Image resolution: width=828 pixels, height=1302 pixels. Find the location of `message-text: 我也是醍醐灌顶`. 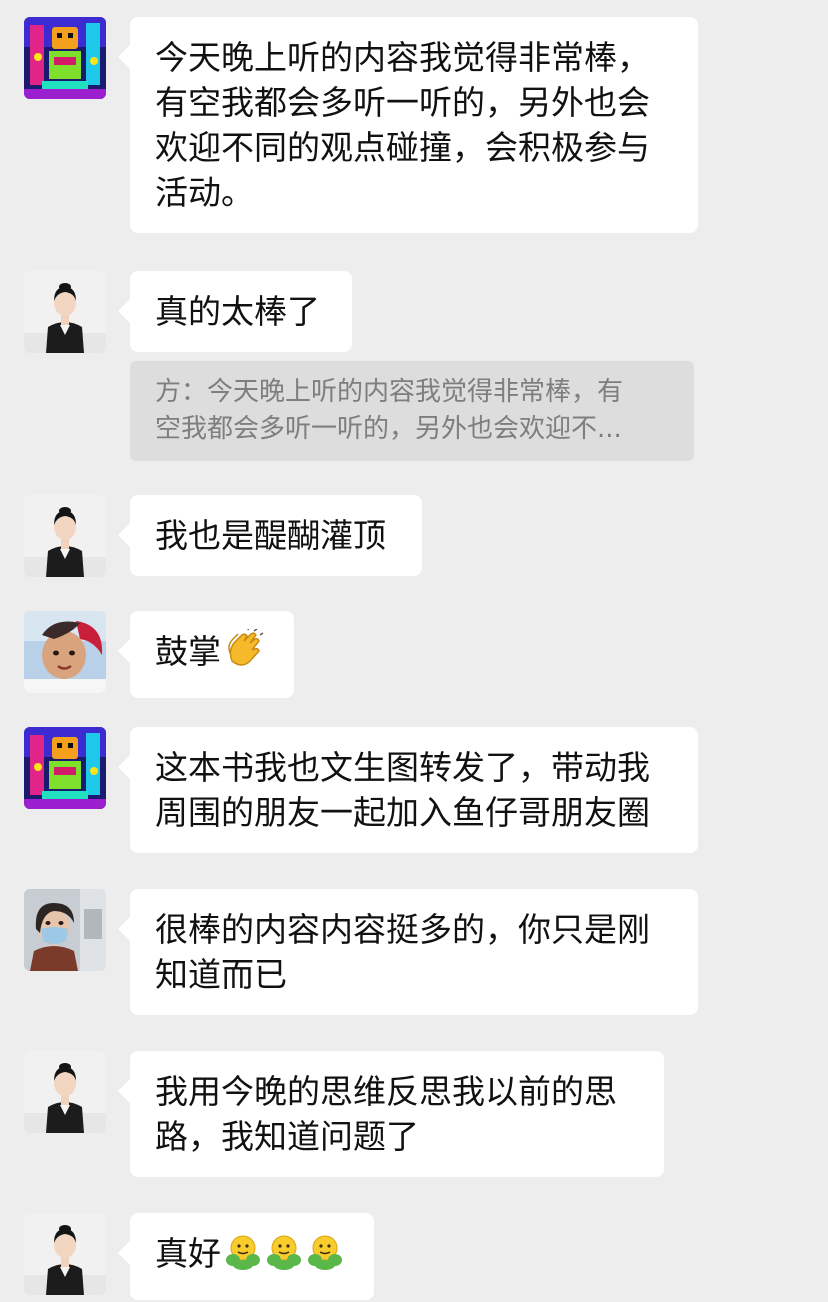

message-text: 我也是醍醐灌顶 is located at coordinates (270, 535).